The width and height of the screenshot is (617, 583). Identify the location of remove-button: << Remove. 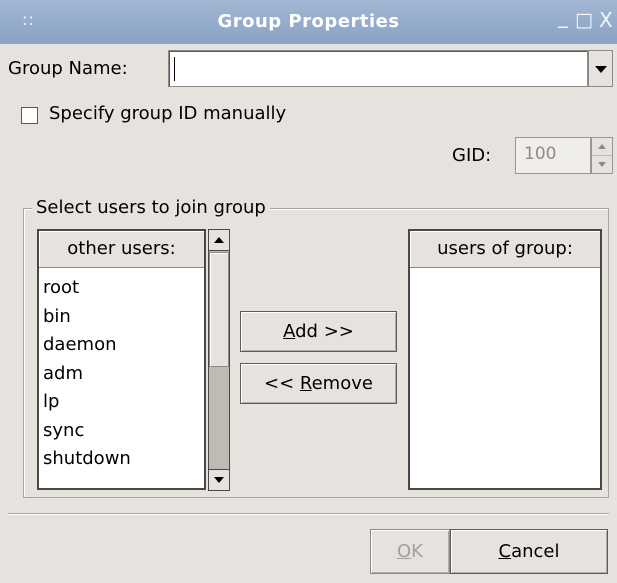
(318, 383).